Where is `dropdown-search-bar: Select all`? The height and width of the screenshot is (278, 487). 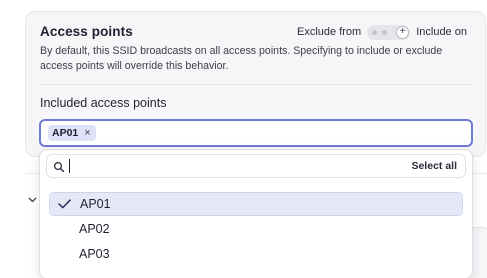 dropdown-search-bar: Select all is located at coordinates (256, 166).